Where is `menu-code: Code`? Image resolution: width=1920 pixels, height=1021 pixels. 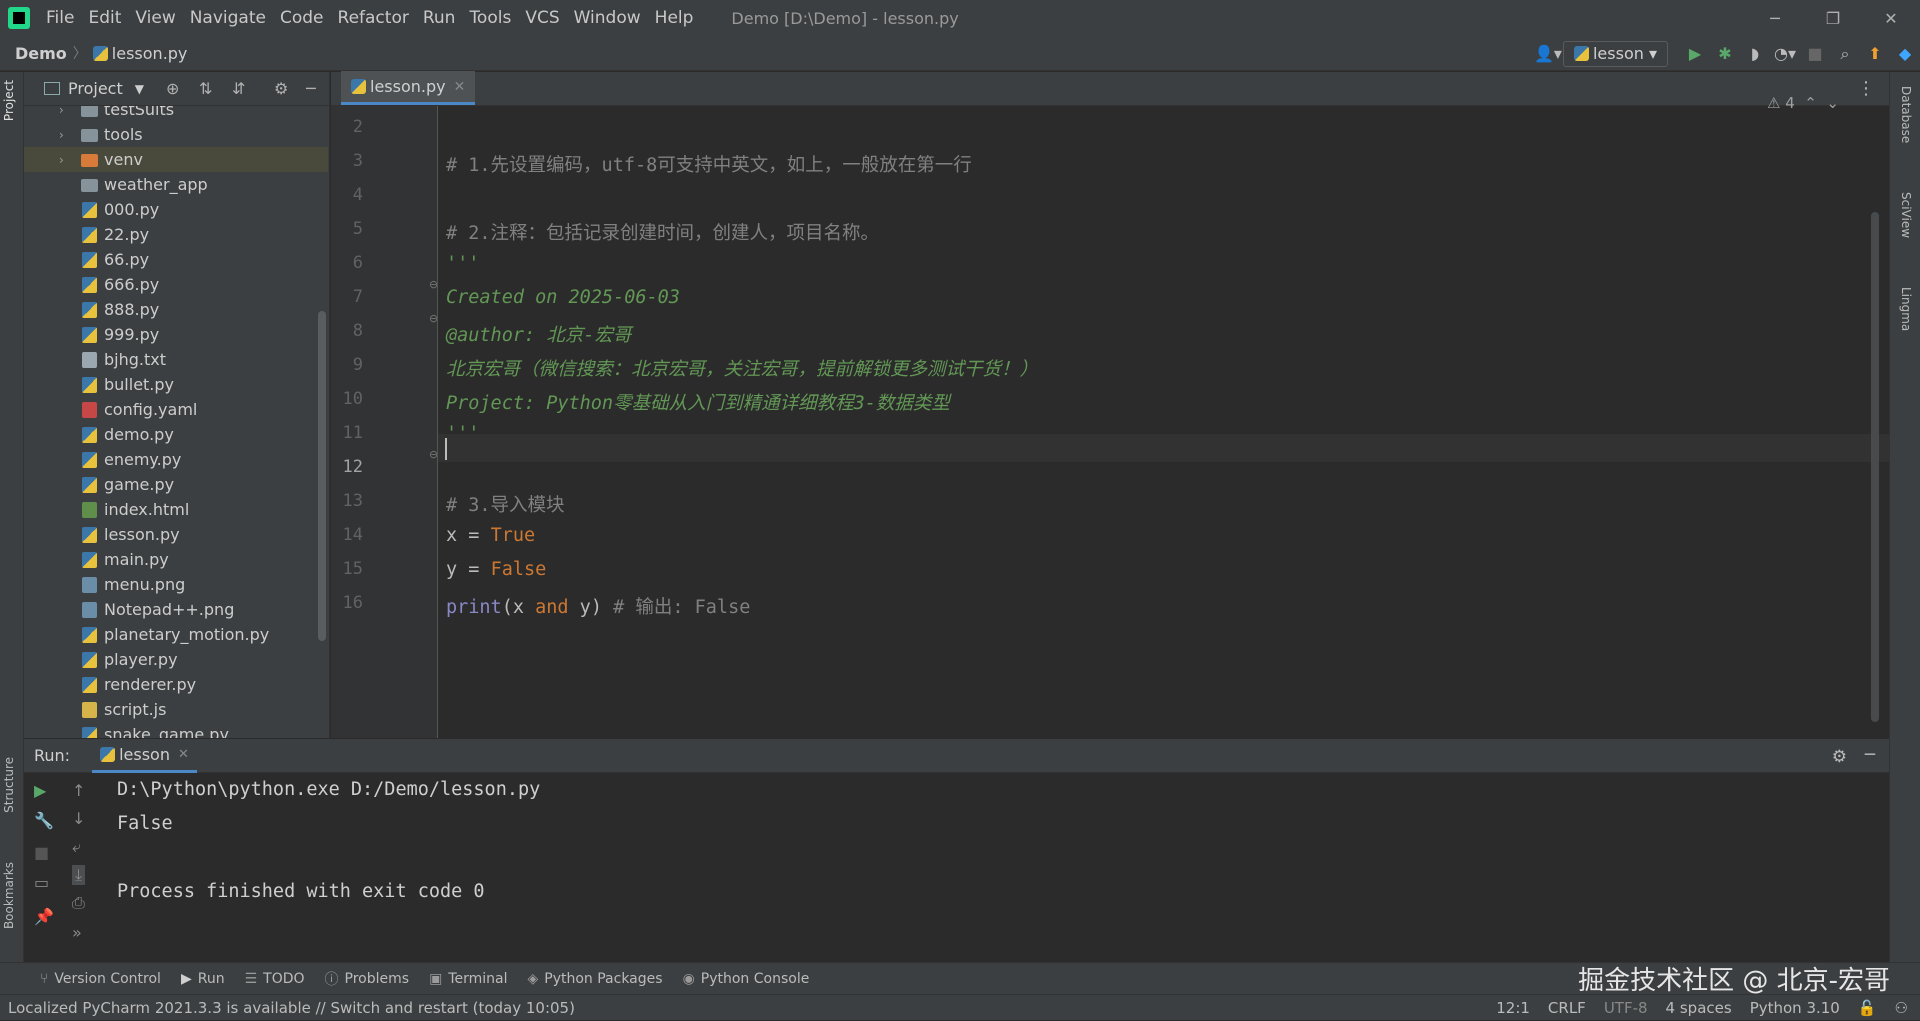
menu-code: Code is located at coordinates (302, 18).